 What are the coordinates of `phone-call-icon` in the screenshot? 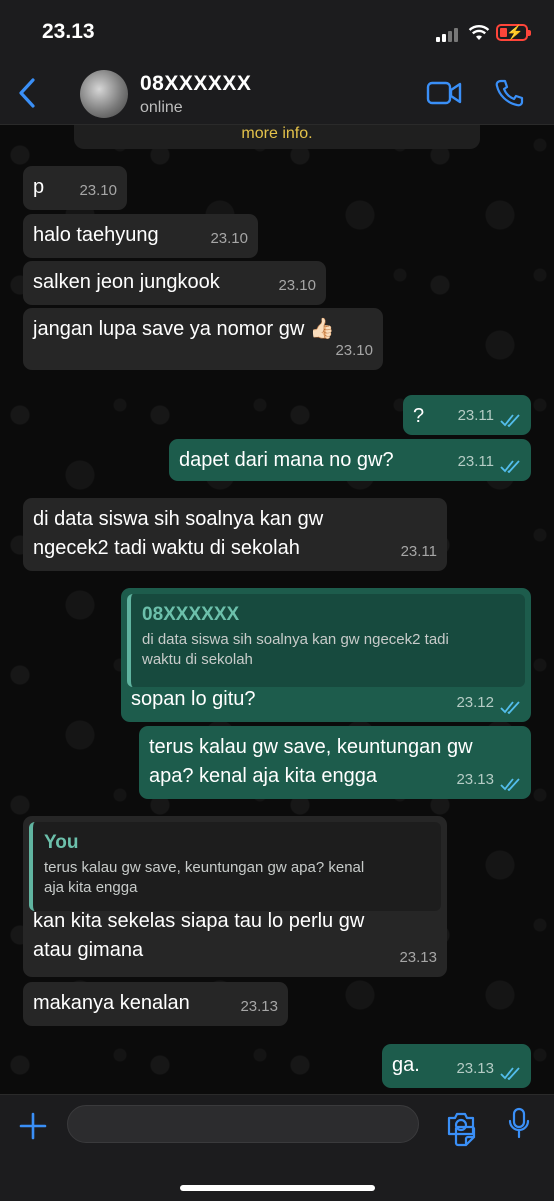 It's located at (509, 93).